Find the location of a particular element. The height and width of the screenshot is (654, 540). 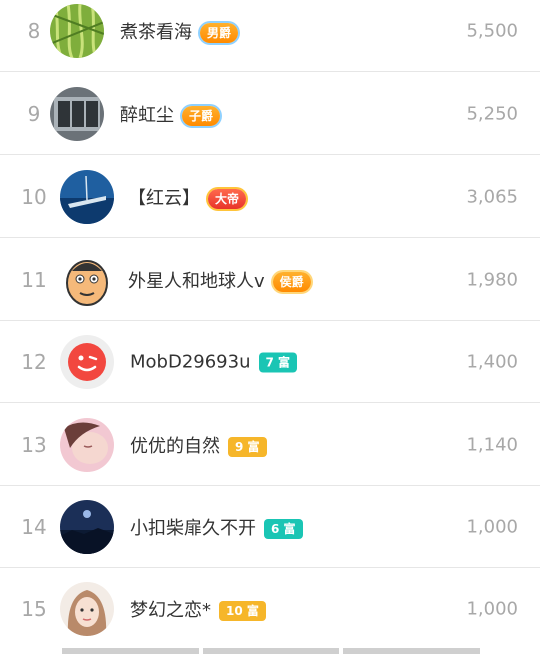

wealth-badge: 6 富 is located at coordinates (283, 529).